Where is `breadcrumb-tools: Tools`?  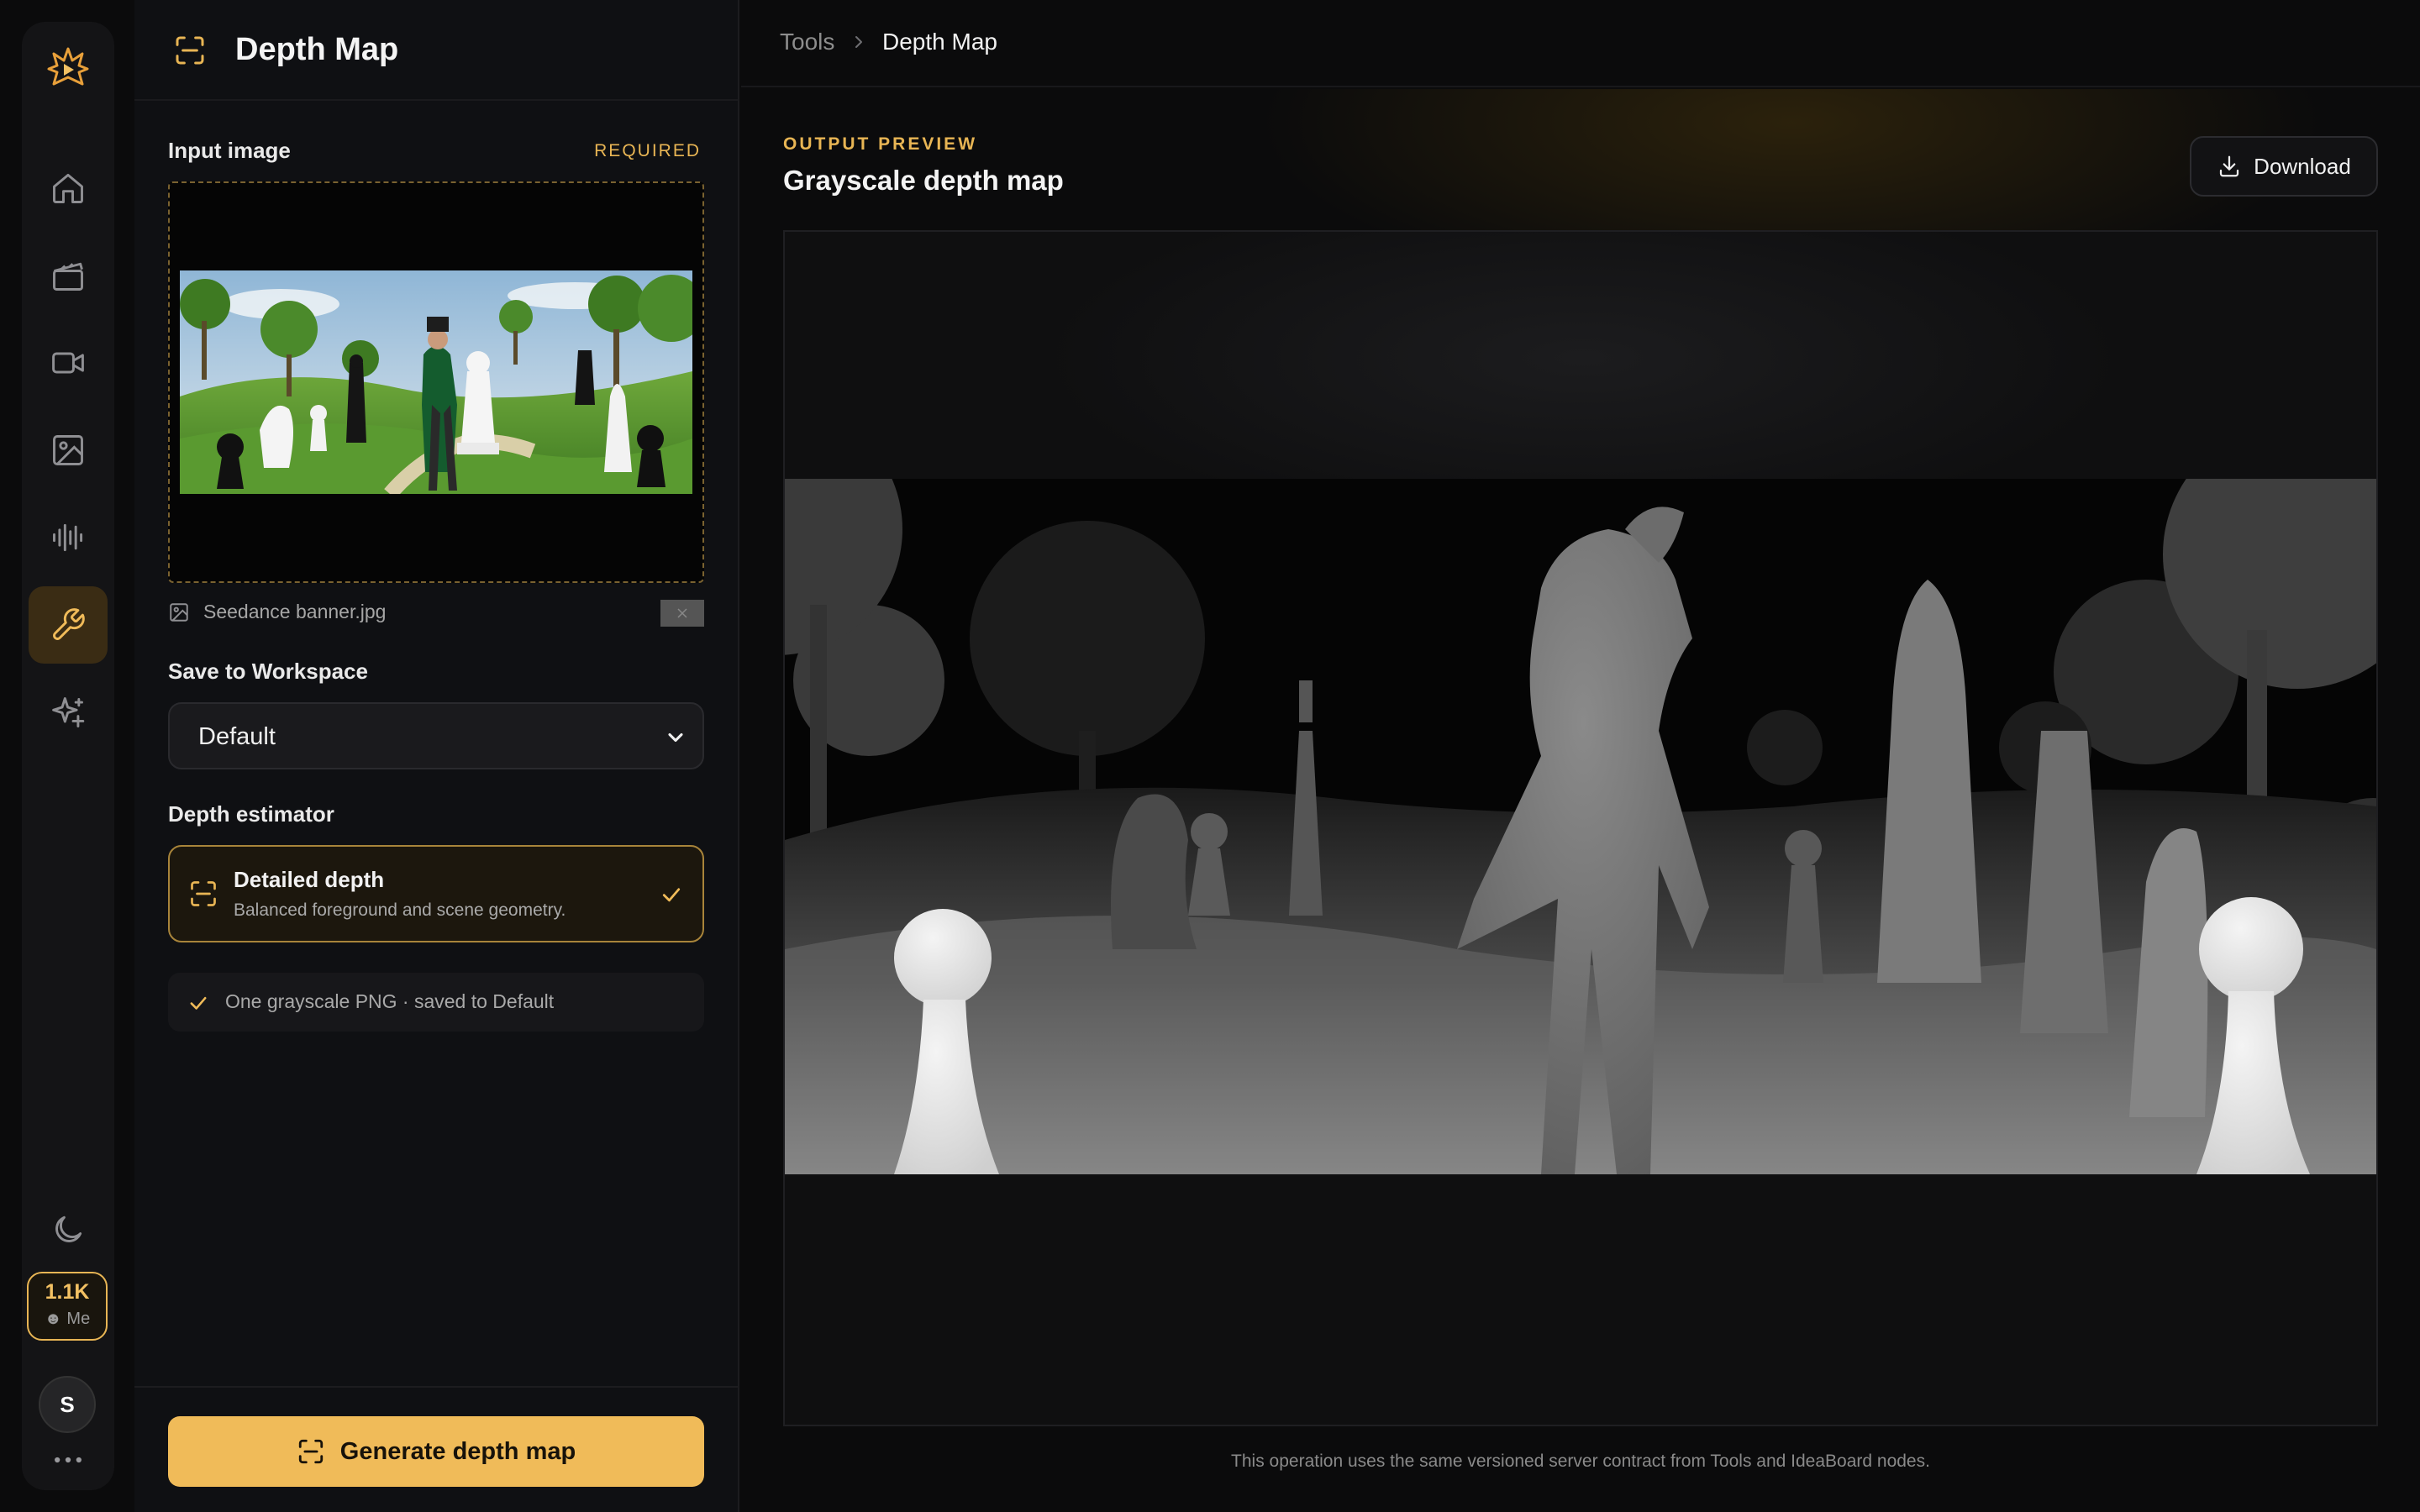
breadcrumb-tools: Tools is located at coordinates (807, 42).